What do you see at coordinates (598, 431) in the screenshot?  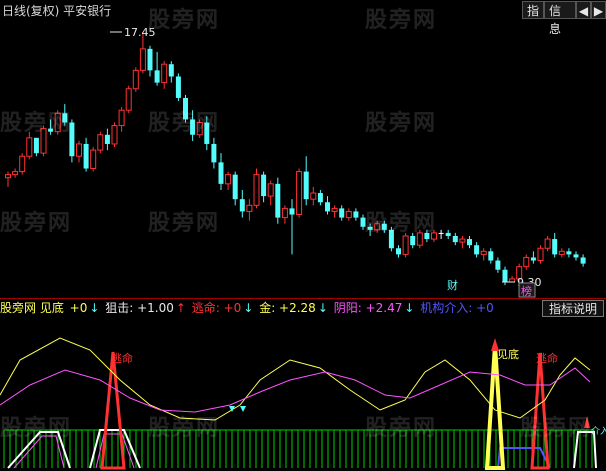 I see `jieru-annotation: 介入` at bounding box center [598, 431].